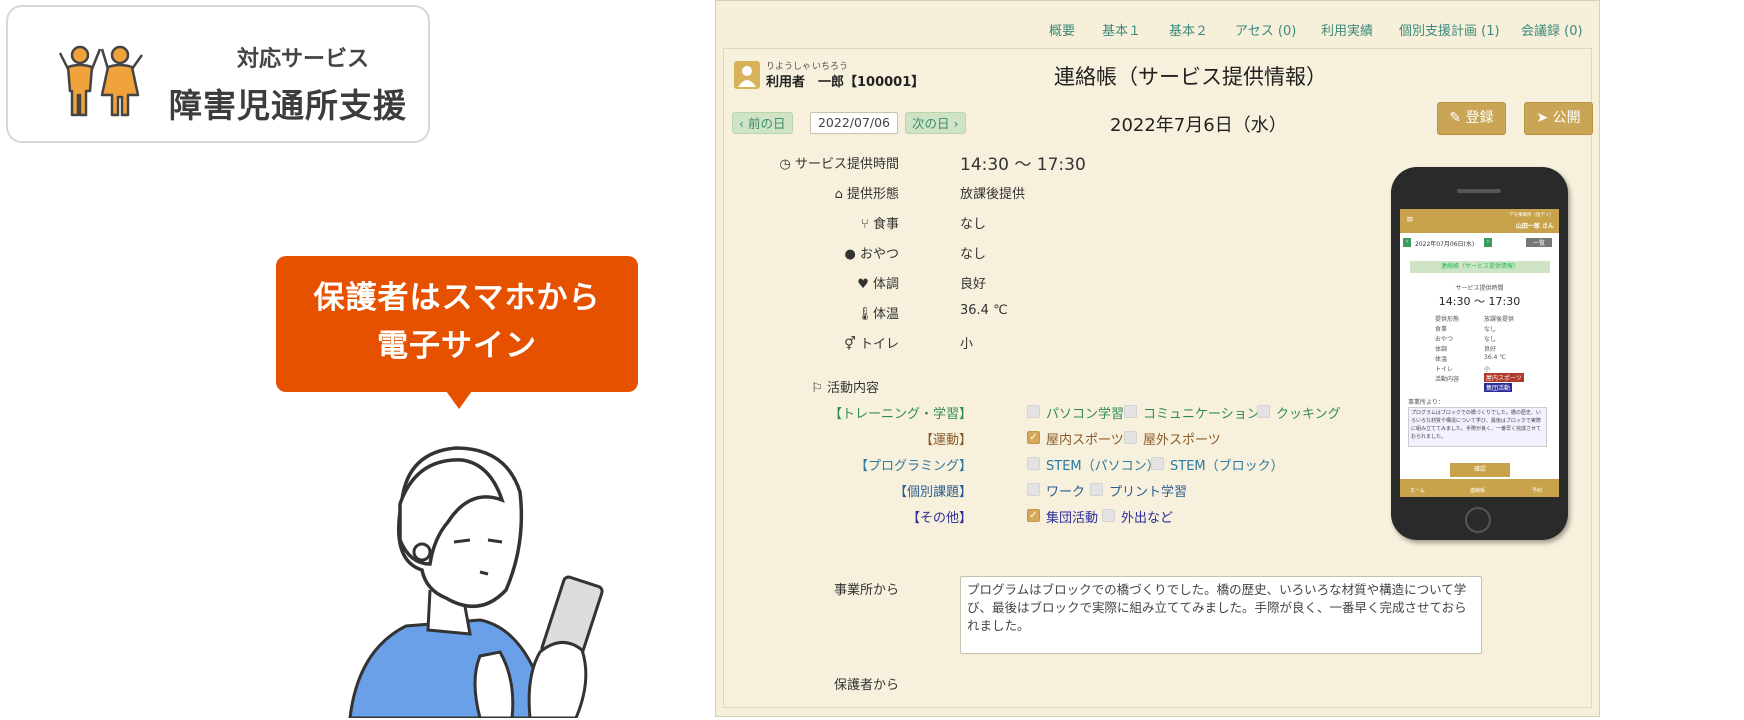 The image size is (1744, 720). I want to click on checkbox-communication, so click(1130, 411).